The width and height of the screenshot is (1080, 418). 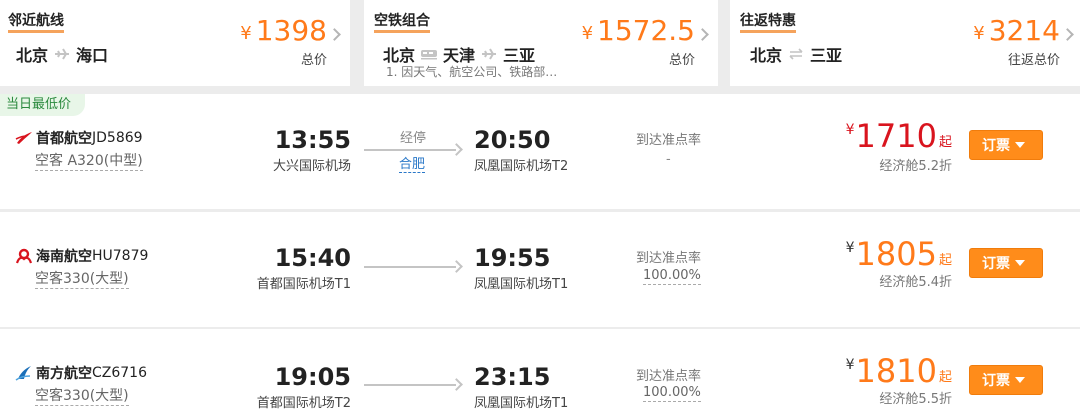 I want to click on departure-time: 19:05, so click(x=312, y=377).